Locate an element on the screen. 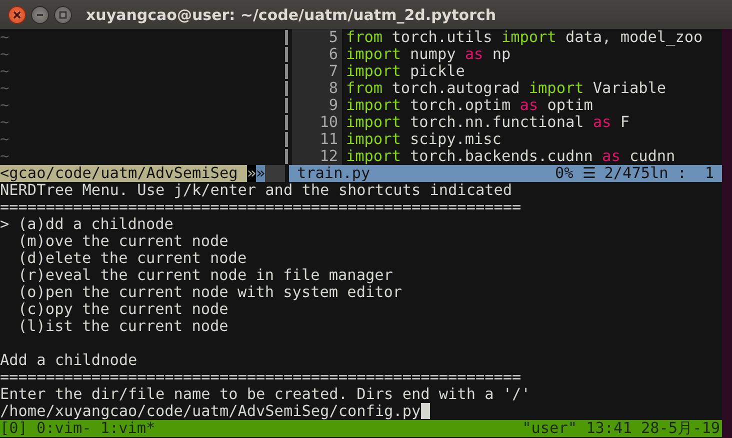 This screenshot has height=438, width=732. line-number: 12 is located at coordinates (317, 156).